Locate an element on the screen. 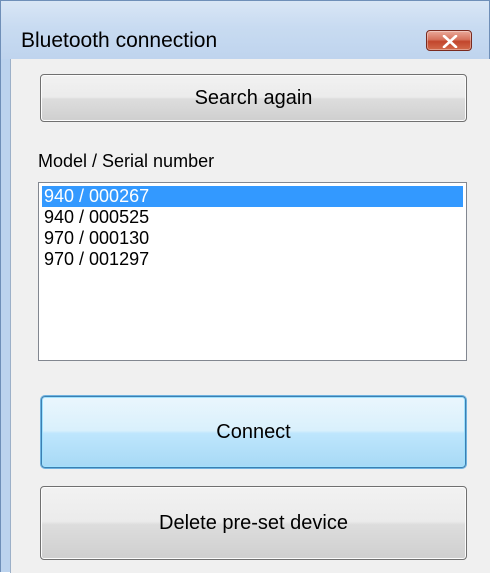  list-item: 940 / 000525 is located at coordinates (252, 217).